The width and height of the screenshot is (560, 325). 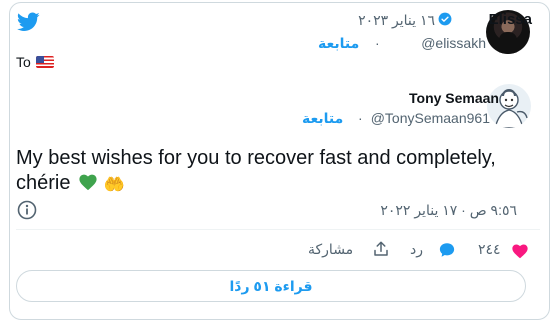 I want to click on reply-bubble-icon, so click(x=447, y=250).